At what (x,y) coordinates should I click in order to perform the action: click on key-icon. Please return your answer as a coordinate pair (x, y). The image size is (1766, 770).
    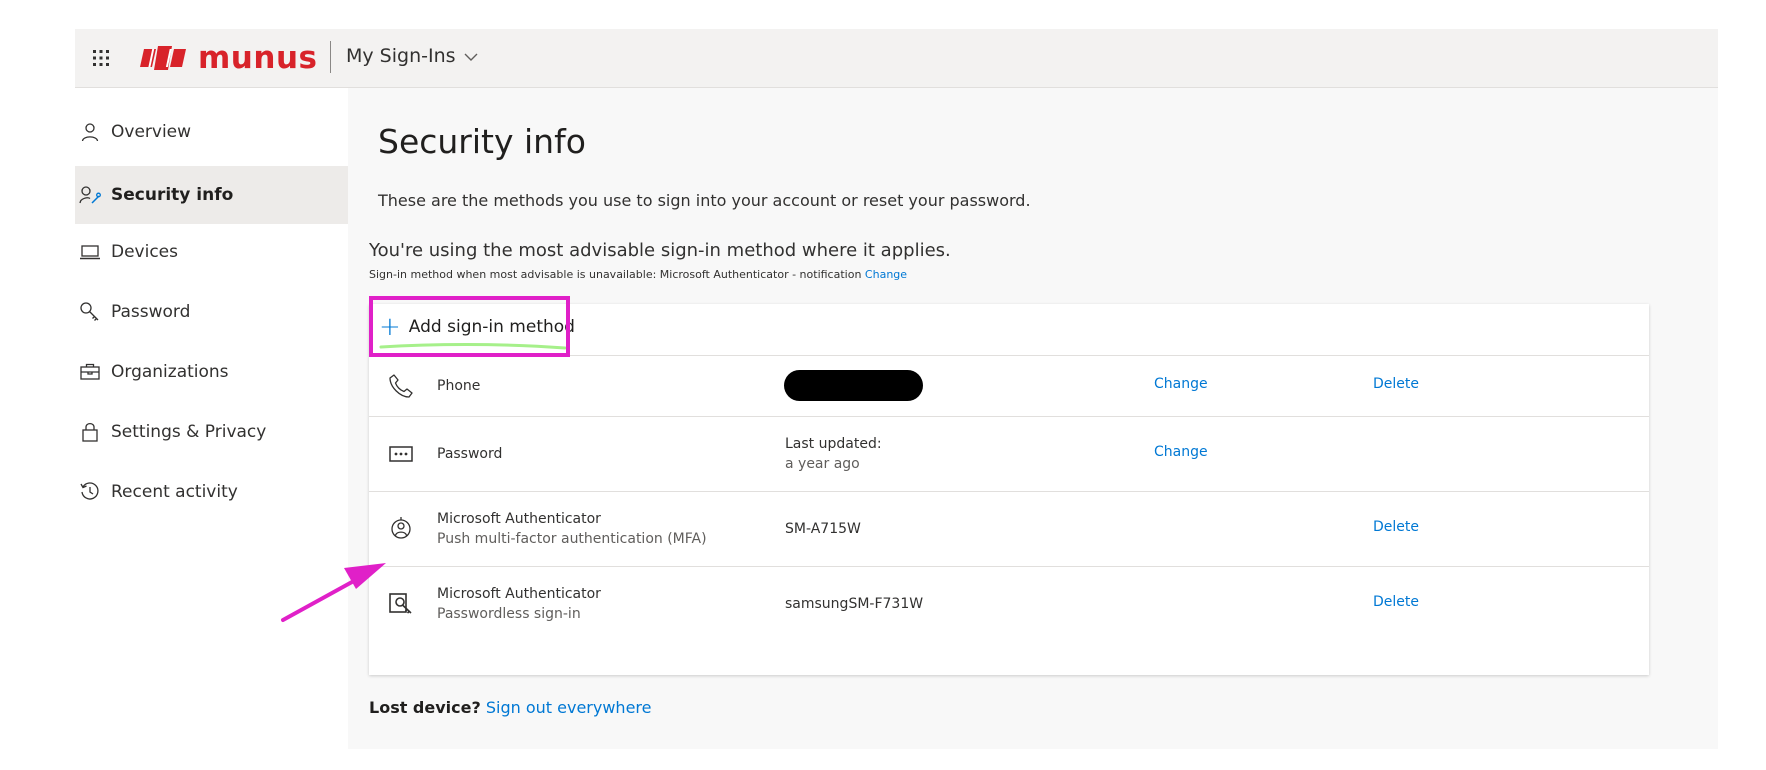
    Looking at the image, I should click on (90, 312).